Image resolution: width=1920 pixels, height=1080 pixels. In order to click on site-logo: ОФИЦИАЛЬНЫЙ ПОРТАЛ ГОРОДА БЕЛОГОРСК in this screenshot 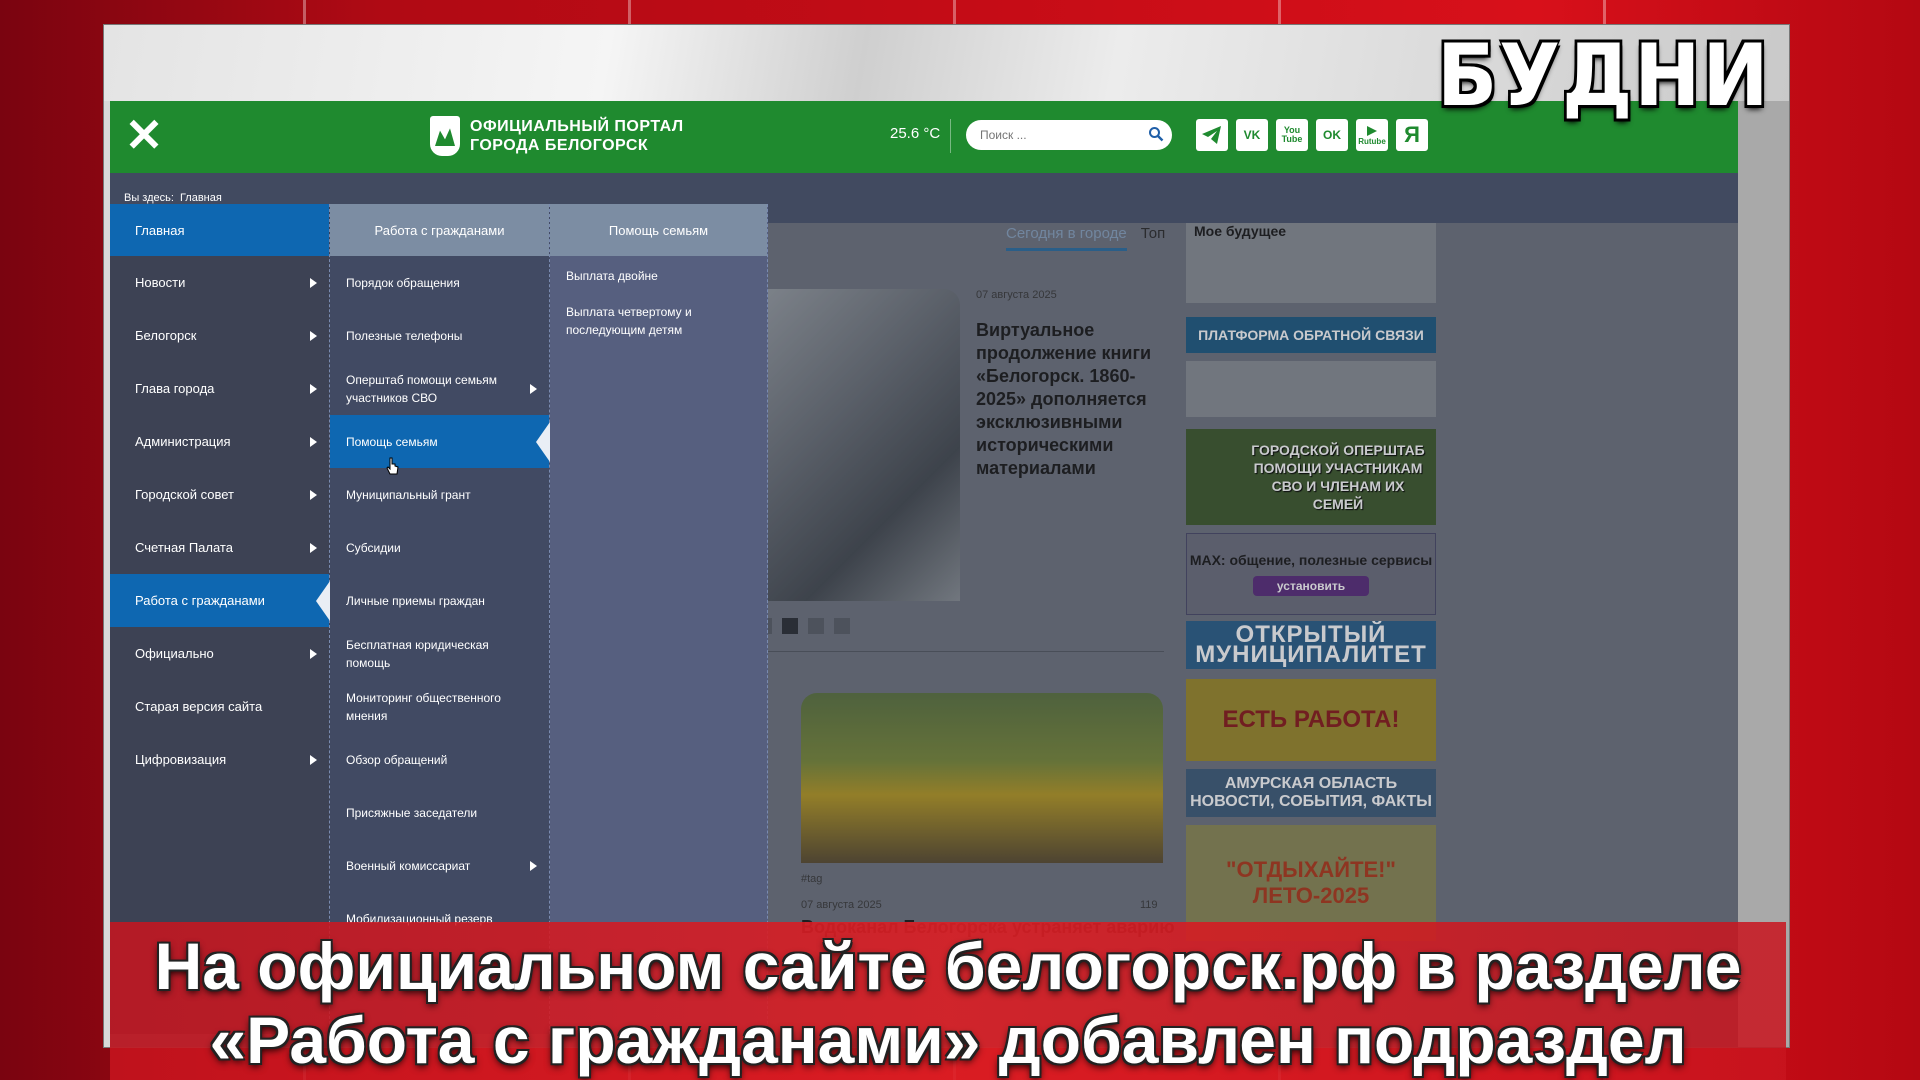, I will do `click(557, 136)`.